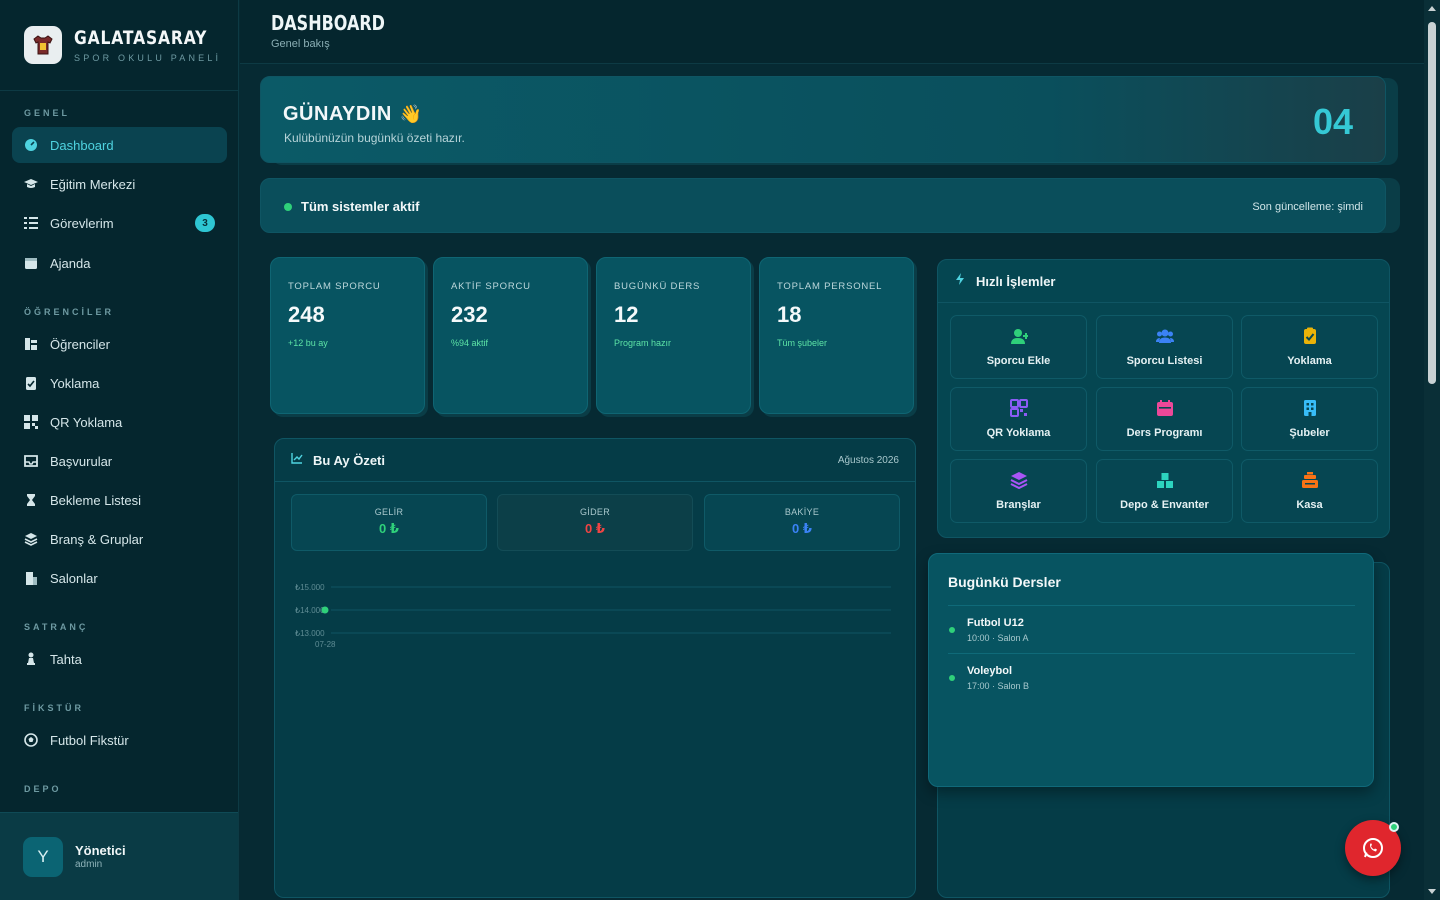  I want to click on sidebar-item-label: Dashboard, so click(82, 145).